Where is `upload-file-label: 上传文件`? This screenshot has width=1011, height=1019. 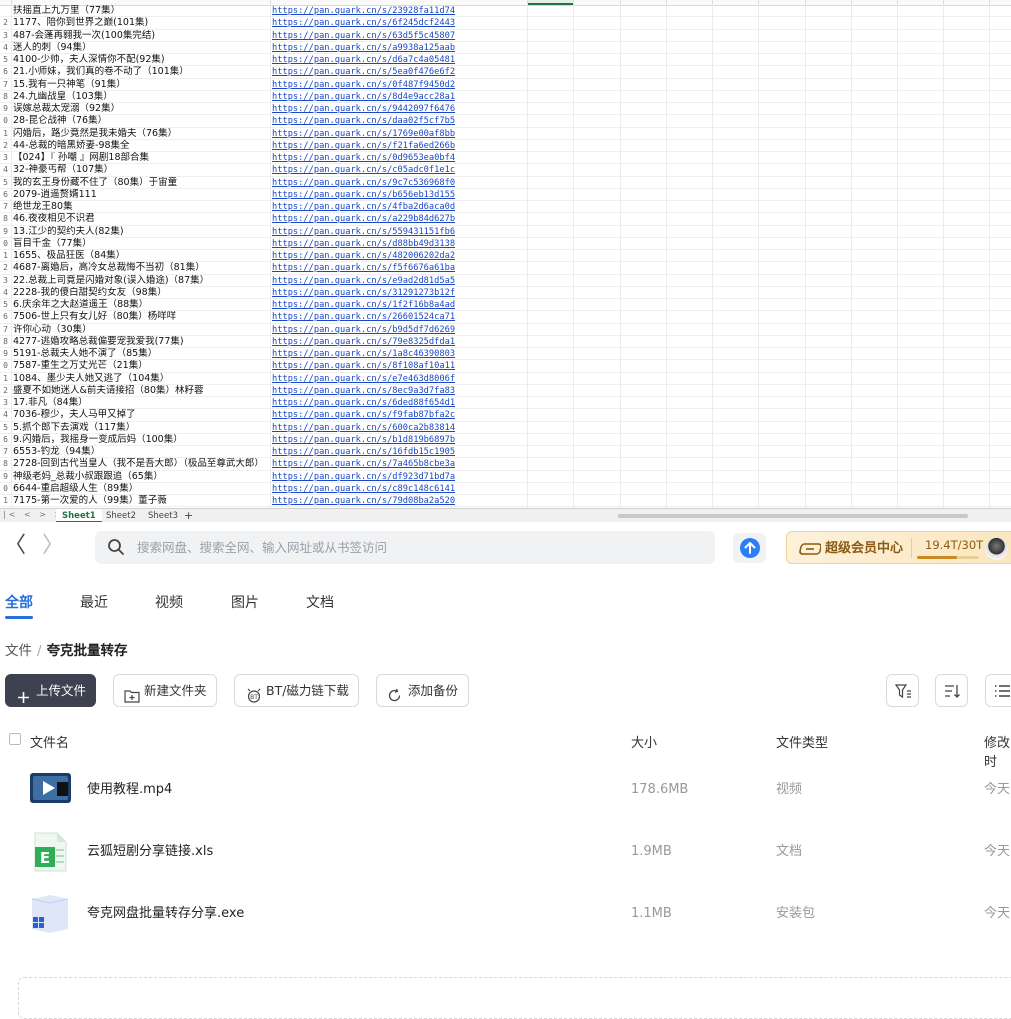 upload-file-label: 上传文件 is located at coordinates (61, 690).